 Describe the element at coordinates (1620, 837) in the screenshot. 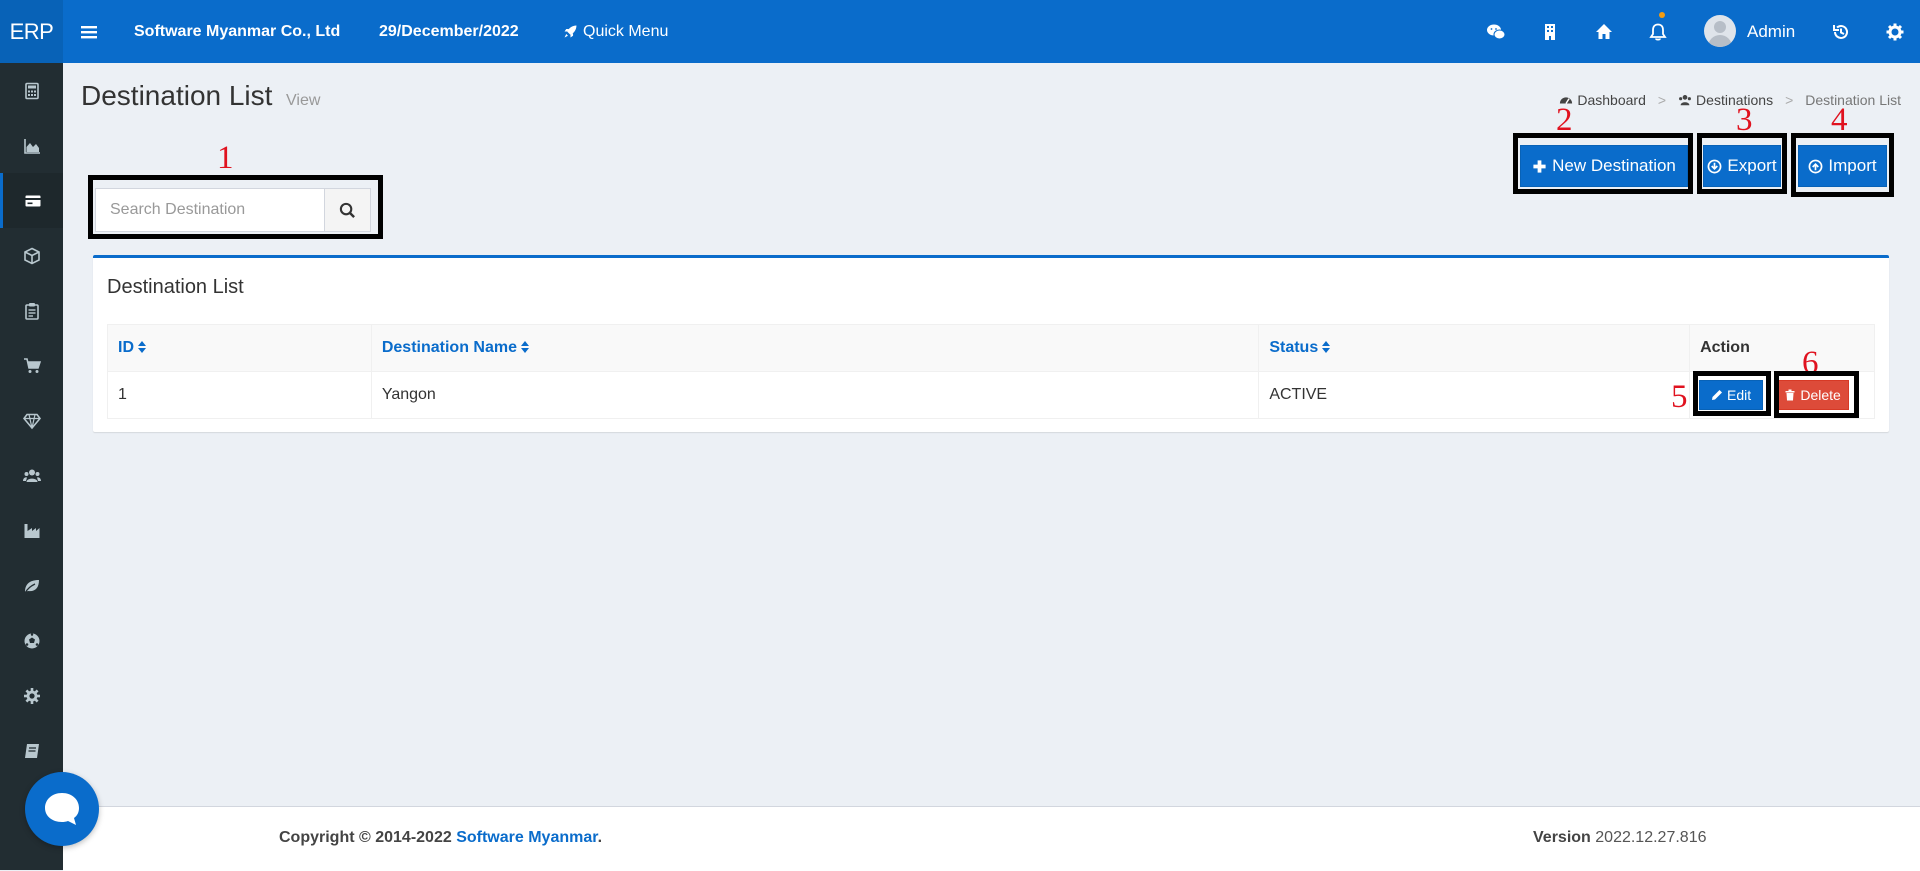

I see `version-info: Version 2022.12.27.816` at that location.